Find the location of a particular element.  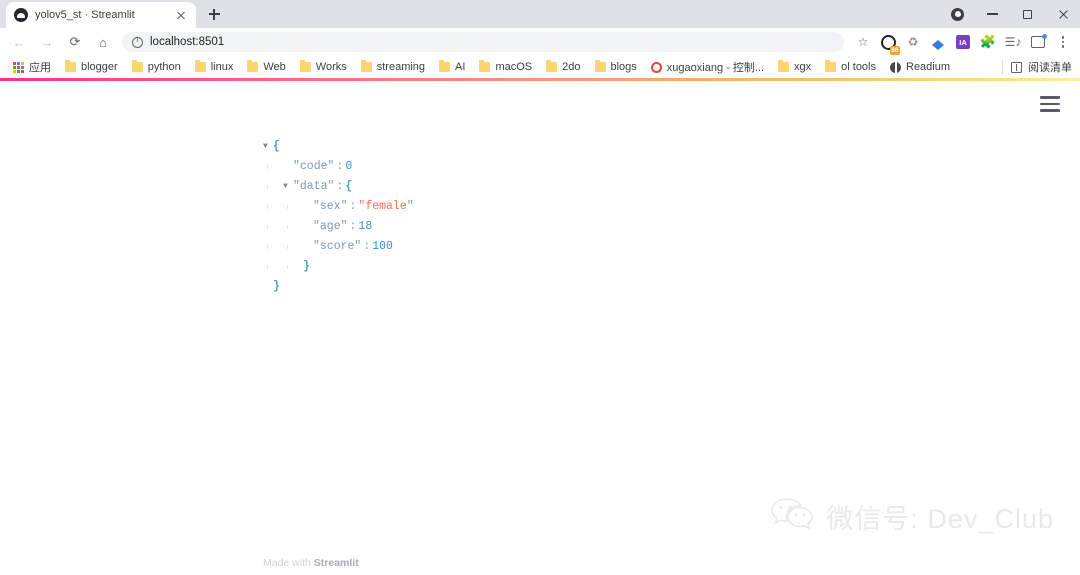

reading-list-button: 阅读清单 is located at coordinates (1037, 67).